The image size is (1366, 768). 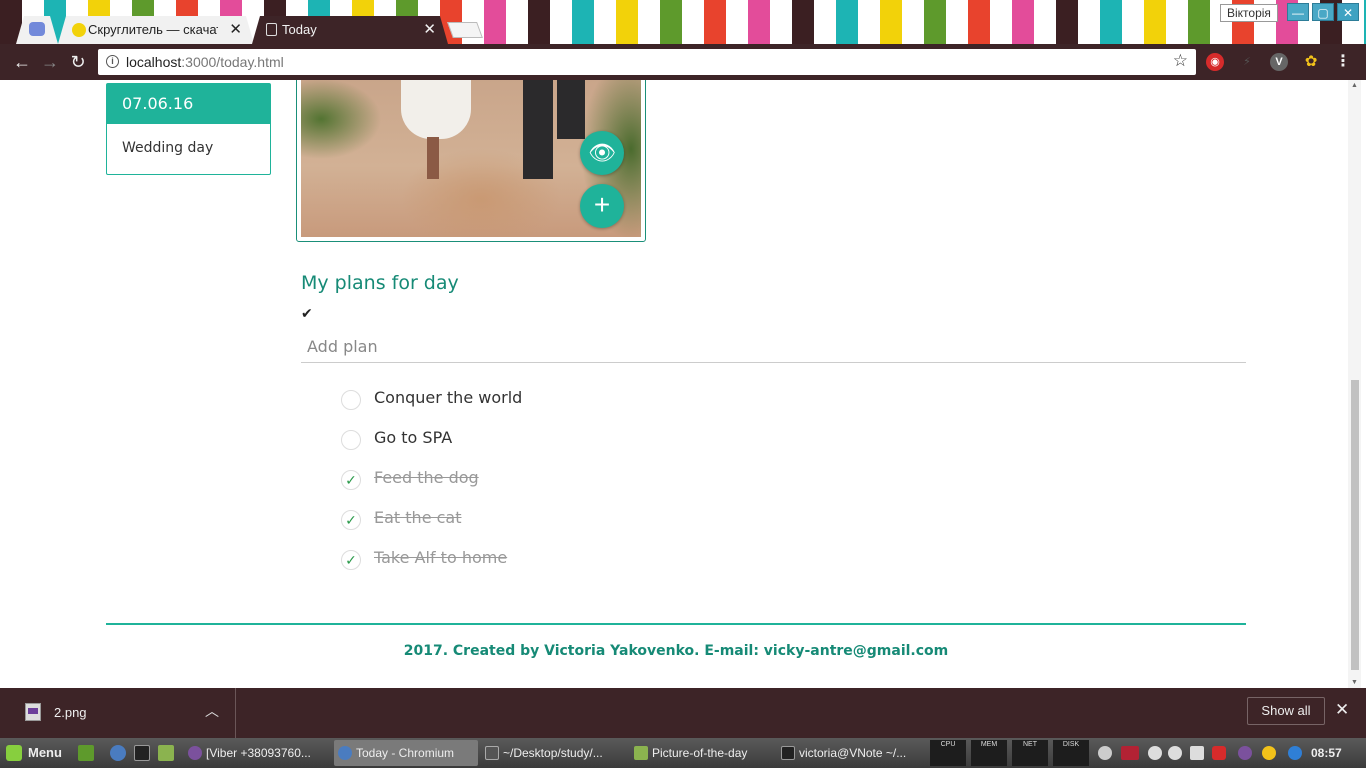 I want to click on plan-text: Take Alf to home, so click(x=440, y=557).